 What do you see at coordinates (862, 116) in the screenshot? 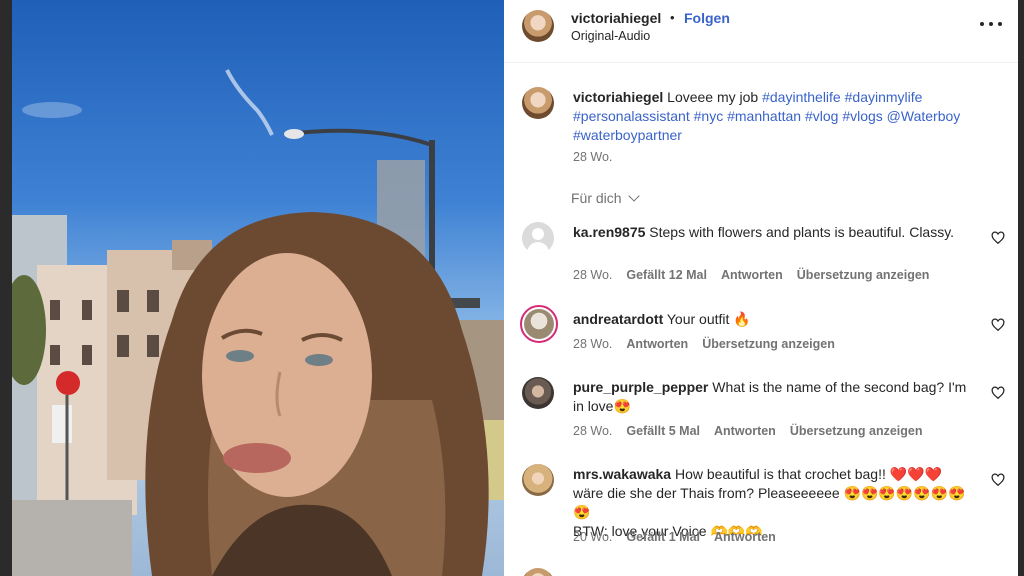
I see `hashtag-link: #vlogs` at bounding box center [862, 116].